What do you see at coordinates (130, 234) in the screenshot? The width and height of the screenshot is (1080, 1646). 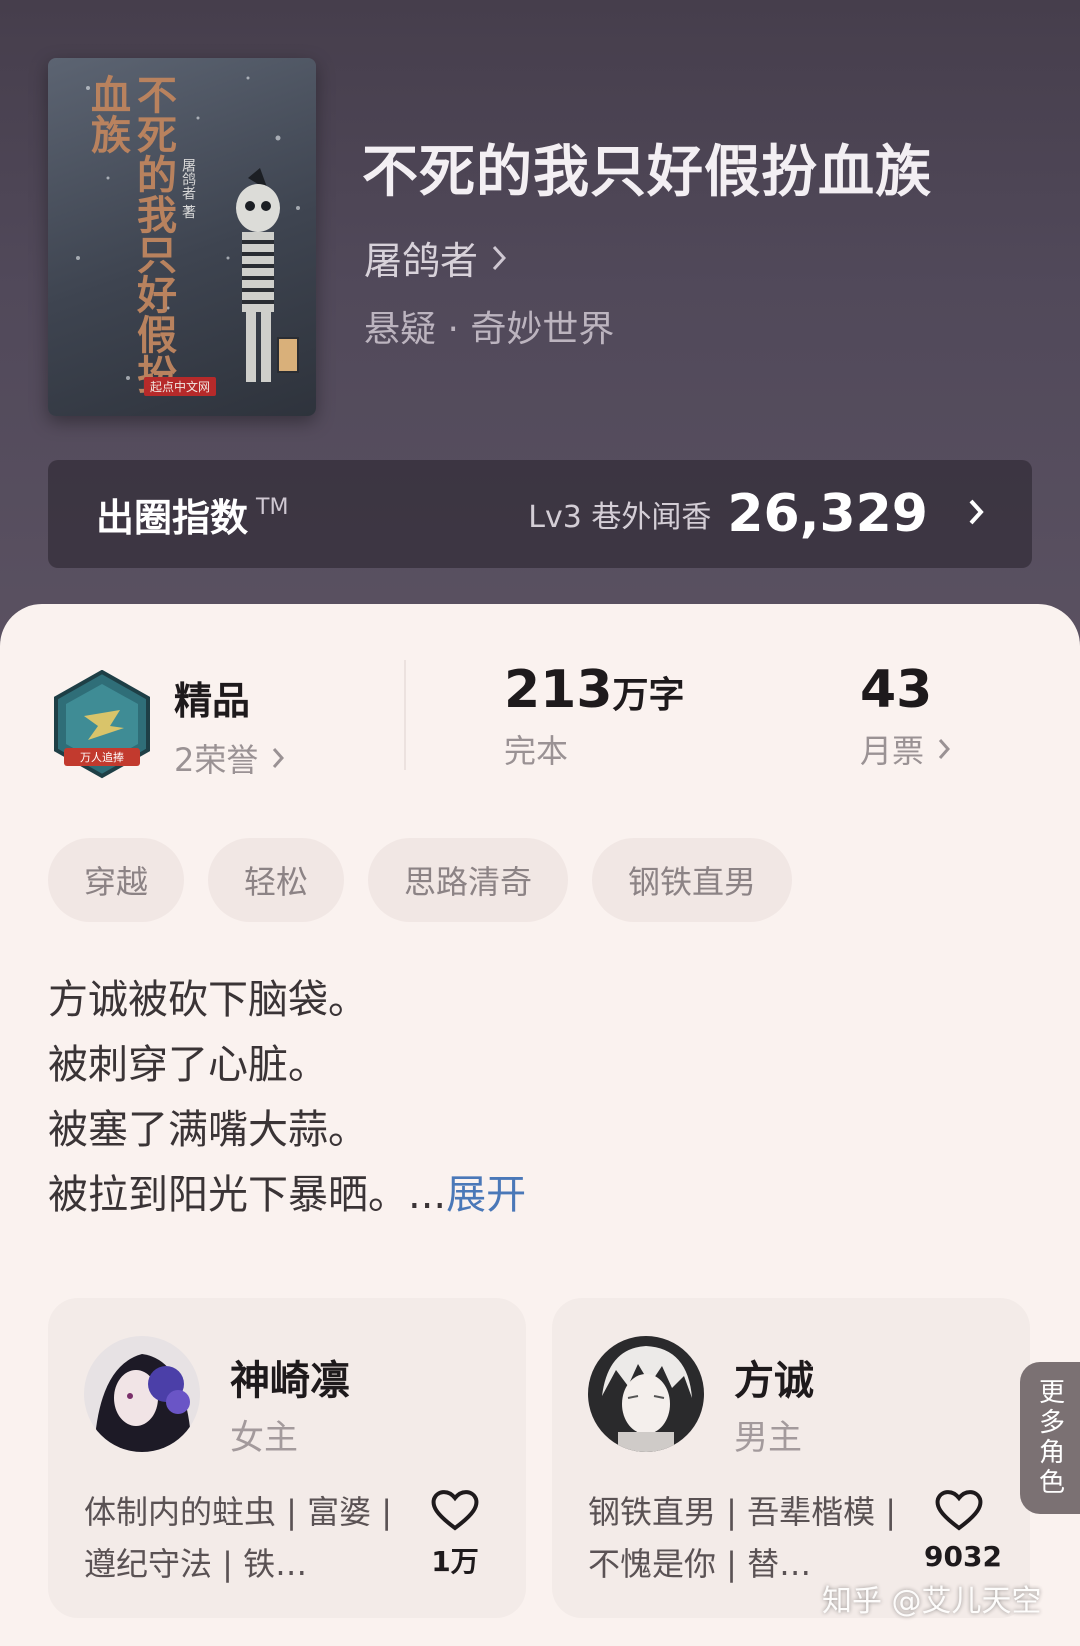 I see `cover-title: 不死的我只好假扮血族` at bounding box center [130, 234].